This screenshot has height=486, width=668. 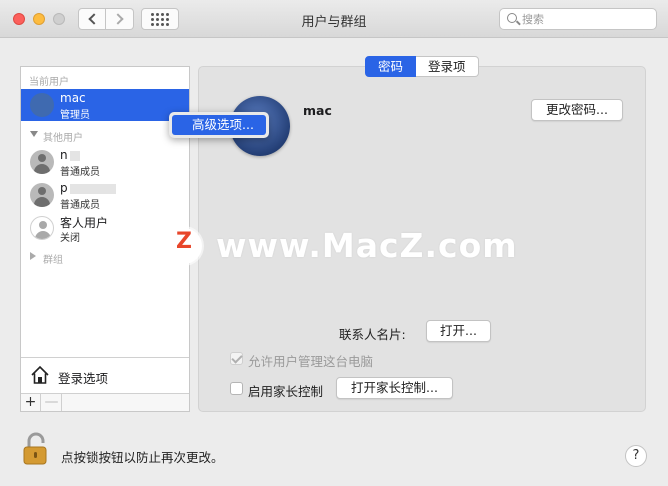 I want to click on login-options-item: 登录选项, so click(x=105, y=375).